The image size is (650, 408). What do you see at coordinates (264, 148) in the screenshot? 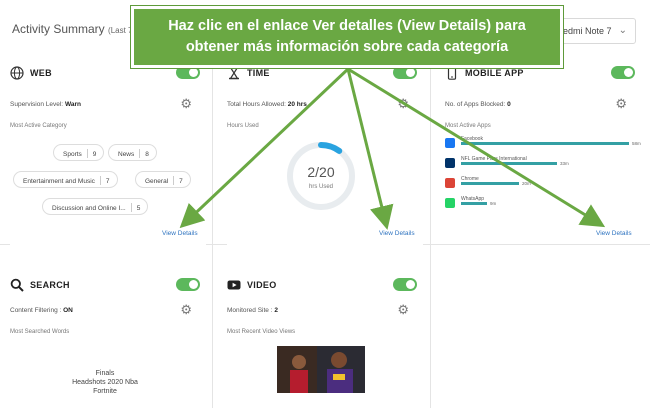
I see `arrow-to-web` at bounding box center [264, 148].